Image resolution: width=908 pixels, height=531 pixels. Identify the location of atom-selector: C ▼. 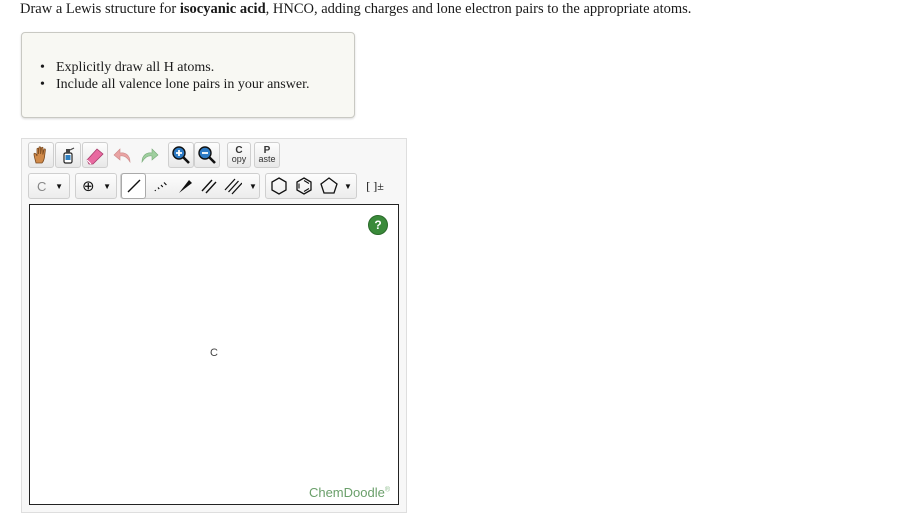
(49, 186).